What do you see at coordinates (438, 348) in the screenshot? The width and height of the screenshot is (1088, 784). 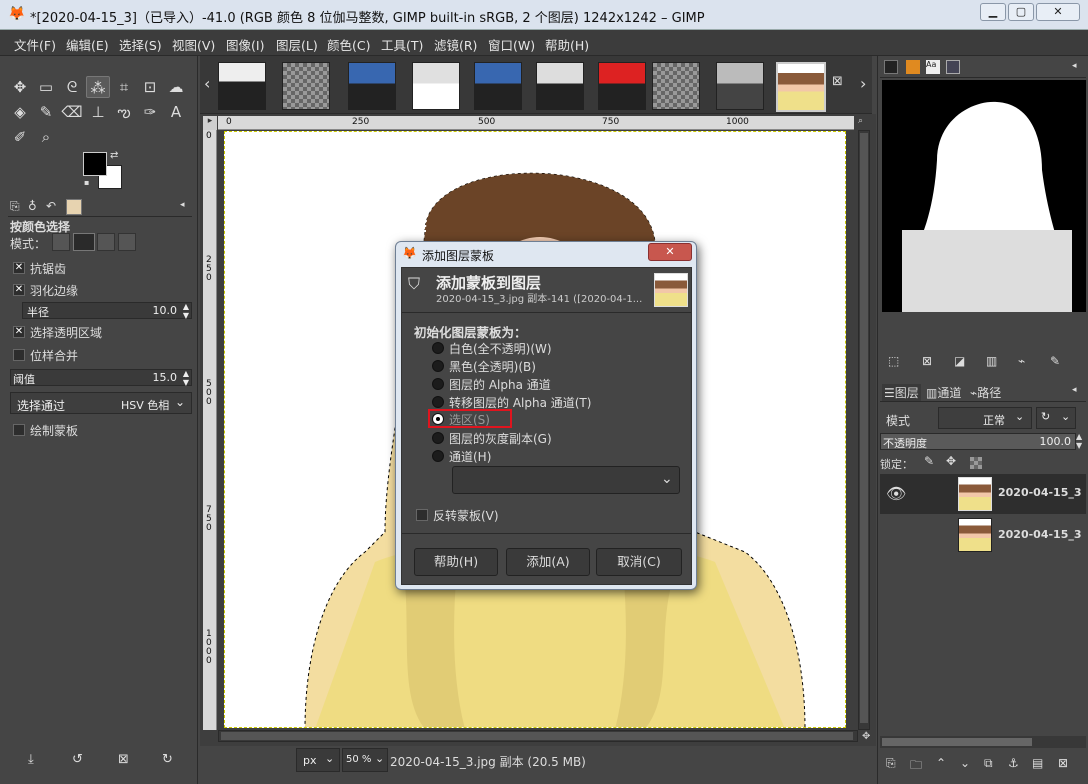 I see `radio-white` at bounding box center [438, 348].